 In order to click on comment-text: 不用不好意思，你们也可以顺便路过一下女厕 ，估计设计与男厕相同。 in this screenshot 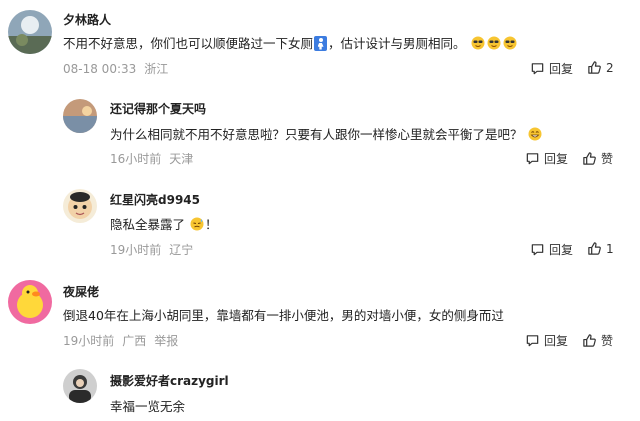, I will do `click(290, 42)`.